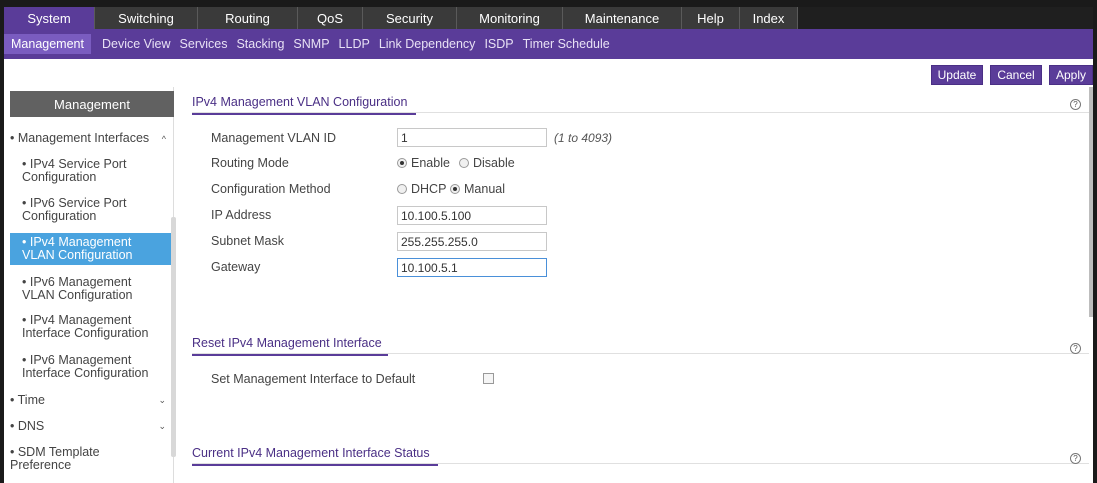 The width and height of the screenshot is (1097, 483). Describe the element at coordinates (248, 18) in the screenshot. I see `tab-routing: Routing` at that location.